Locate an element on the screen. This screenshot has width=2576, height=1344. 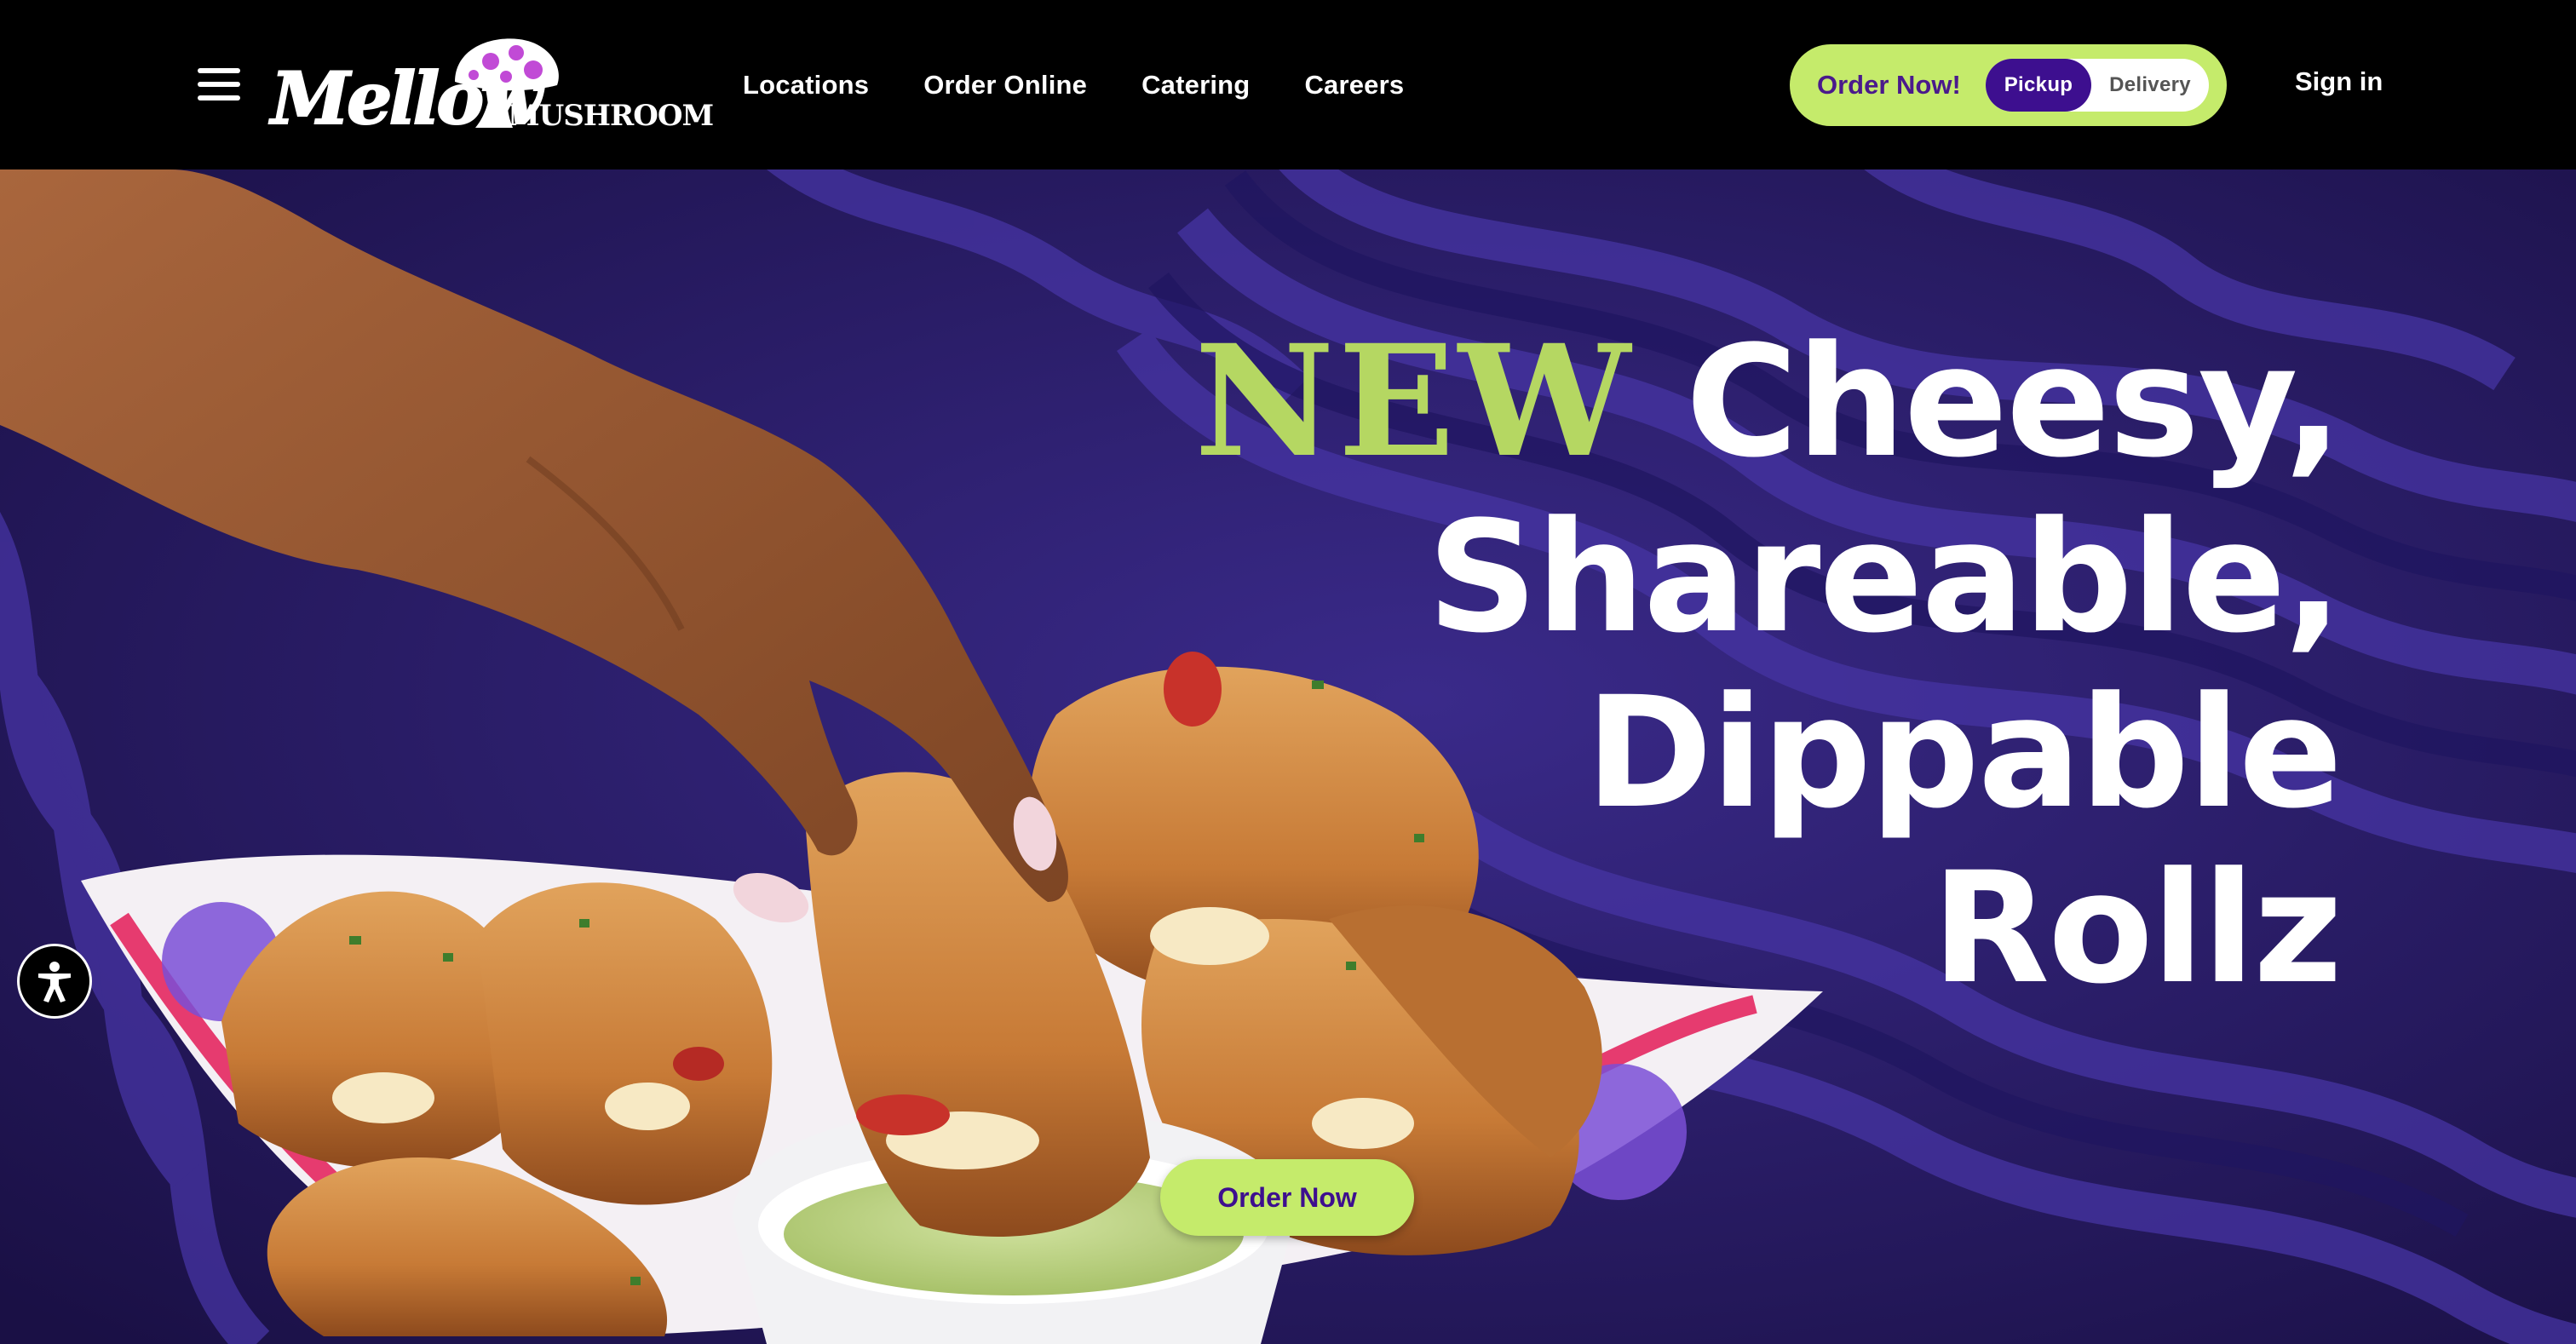
pickup-option: Pickup is located at coordinates (2039, 85).